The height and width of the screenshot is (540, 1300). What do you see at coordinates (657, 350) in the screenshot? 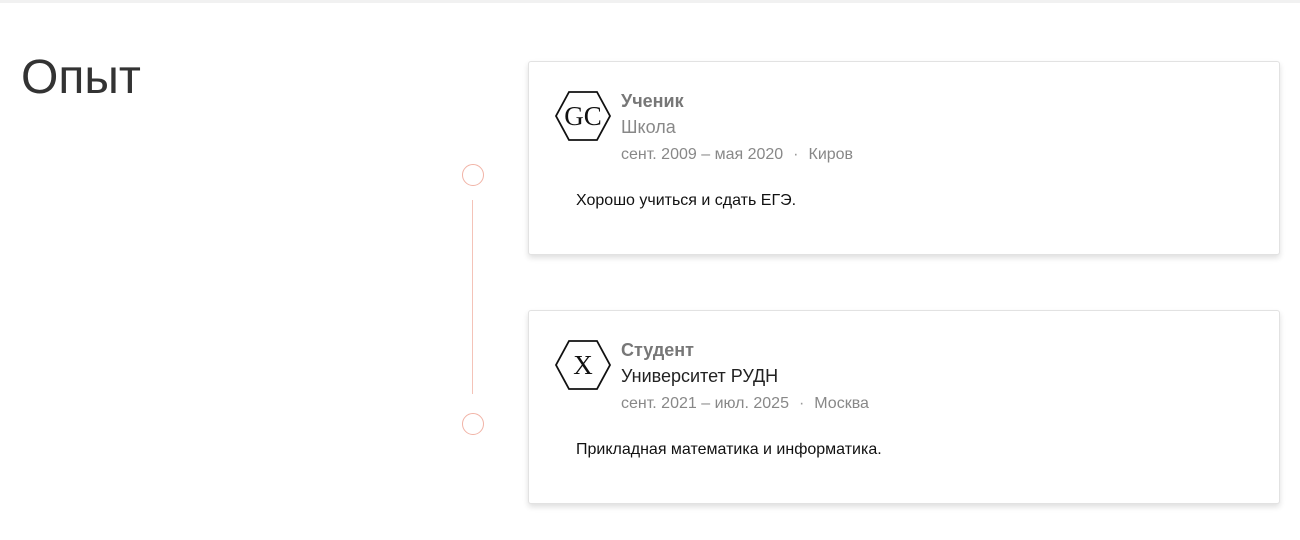
I see `role-title: Студент` at bounding box center [657, 350].